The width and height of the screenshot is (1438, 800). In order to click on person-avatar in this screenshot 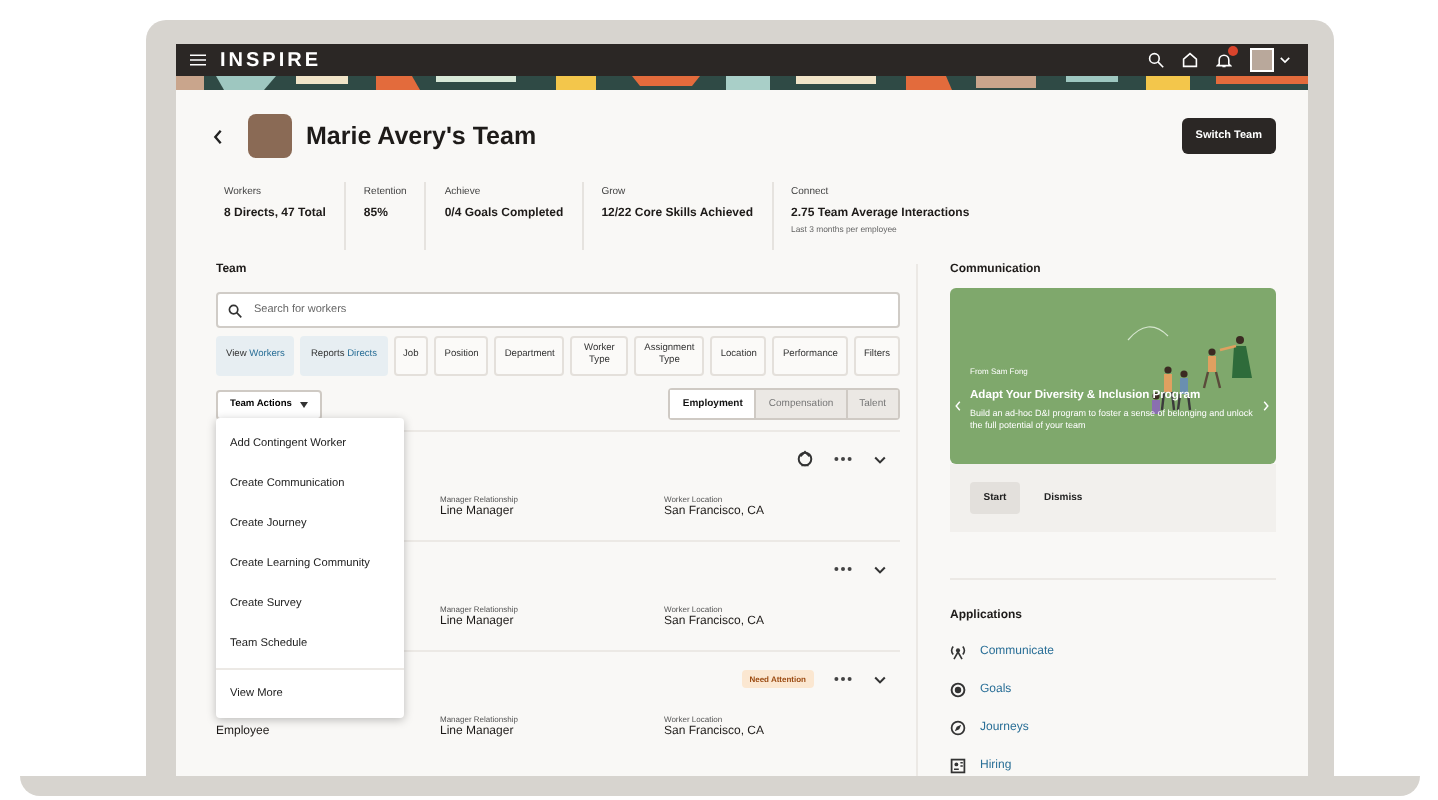, I will do `click(270, 136)`.